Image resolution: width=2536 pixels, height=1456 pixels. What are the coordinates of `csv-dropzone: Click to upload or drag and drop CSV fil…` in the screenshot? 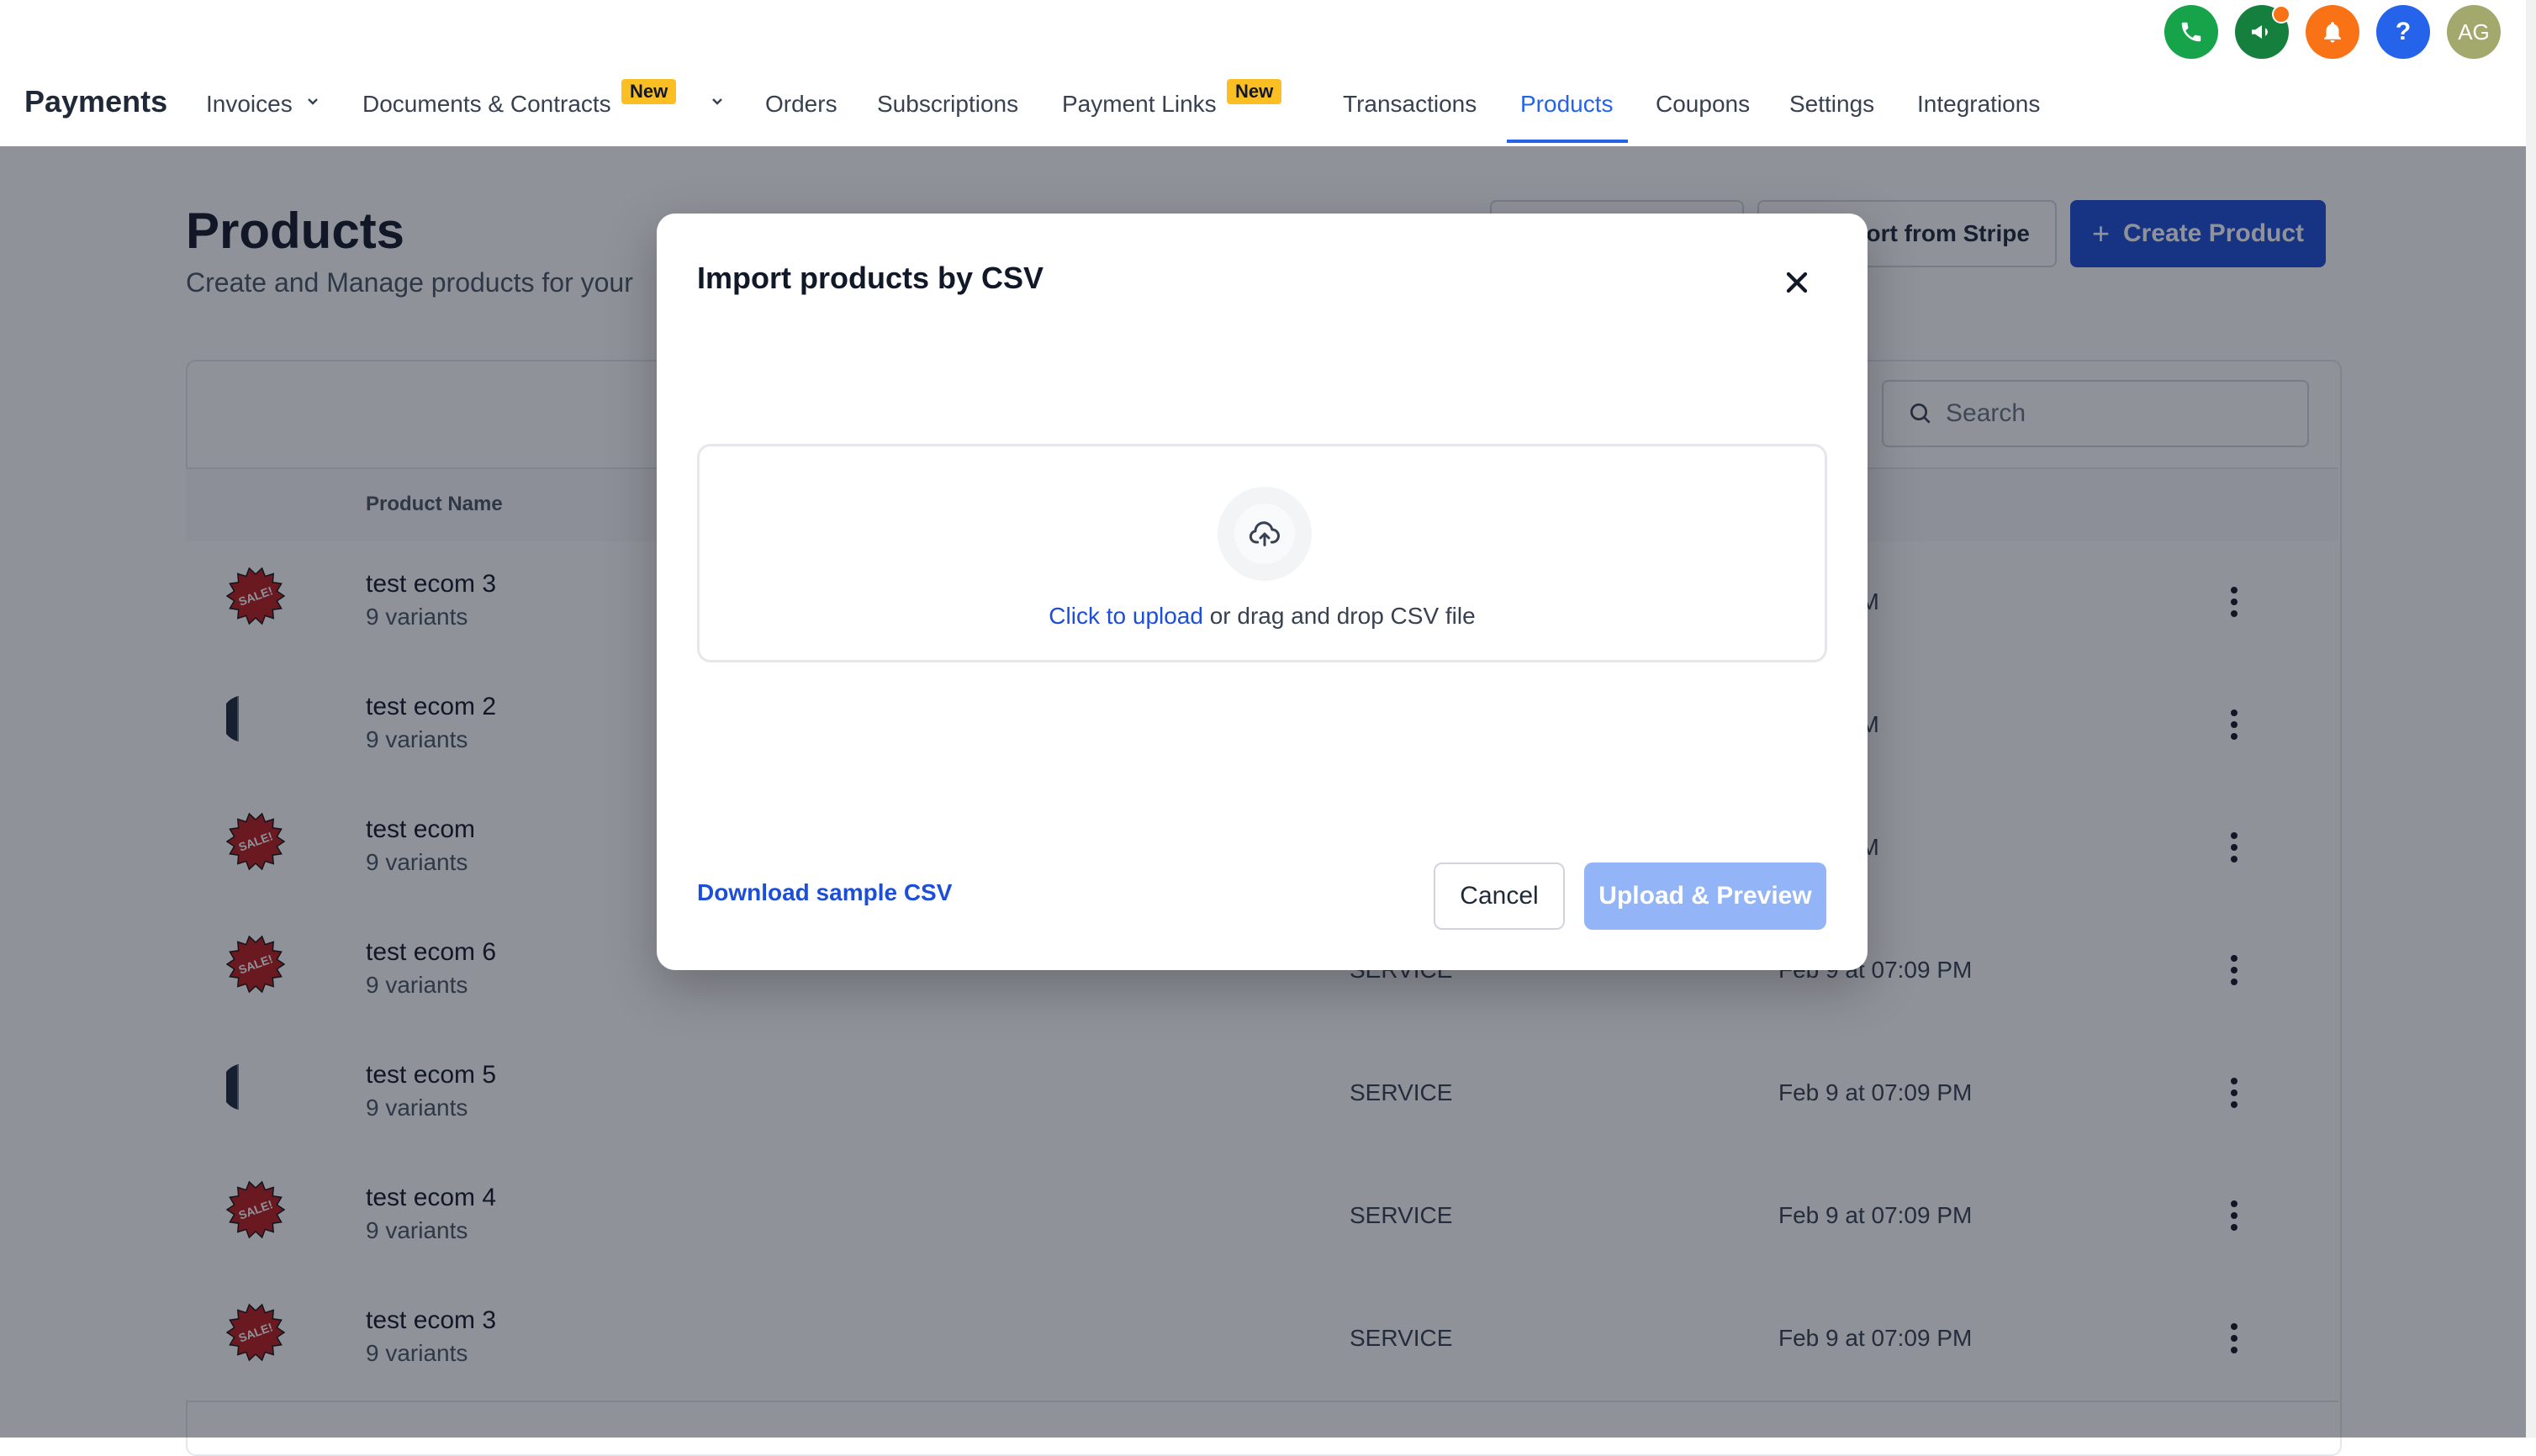 It's located at (1262, 553).